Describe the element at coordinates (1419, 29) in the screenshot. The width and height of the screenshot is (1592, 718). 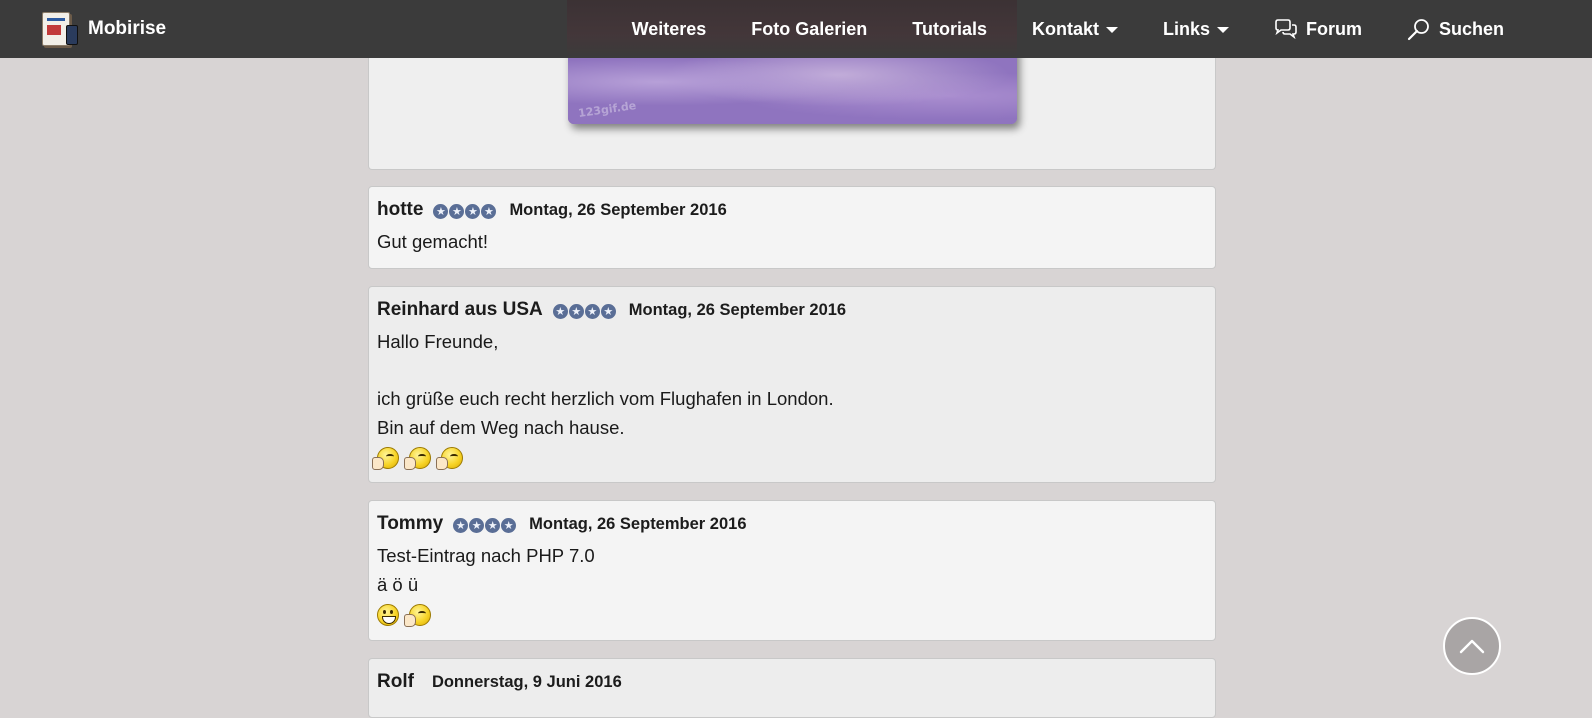
I see `magnifier-icon` at that location.